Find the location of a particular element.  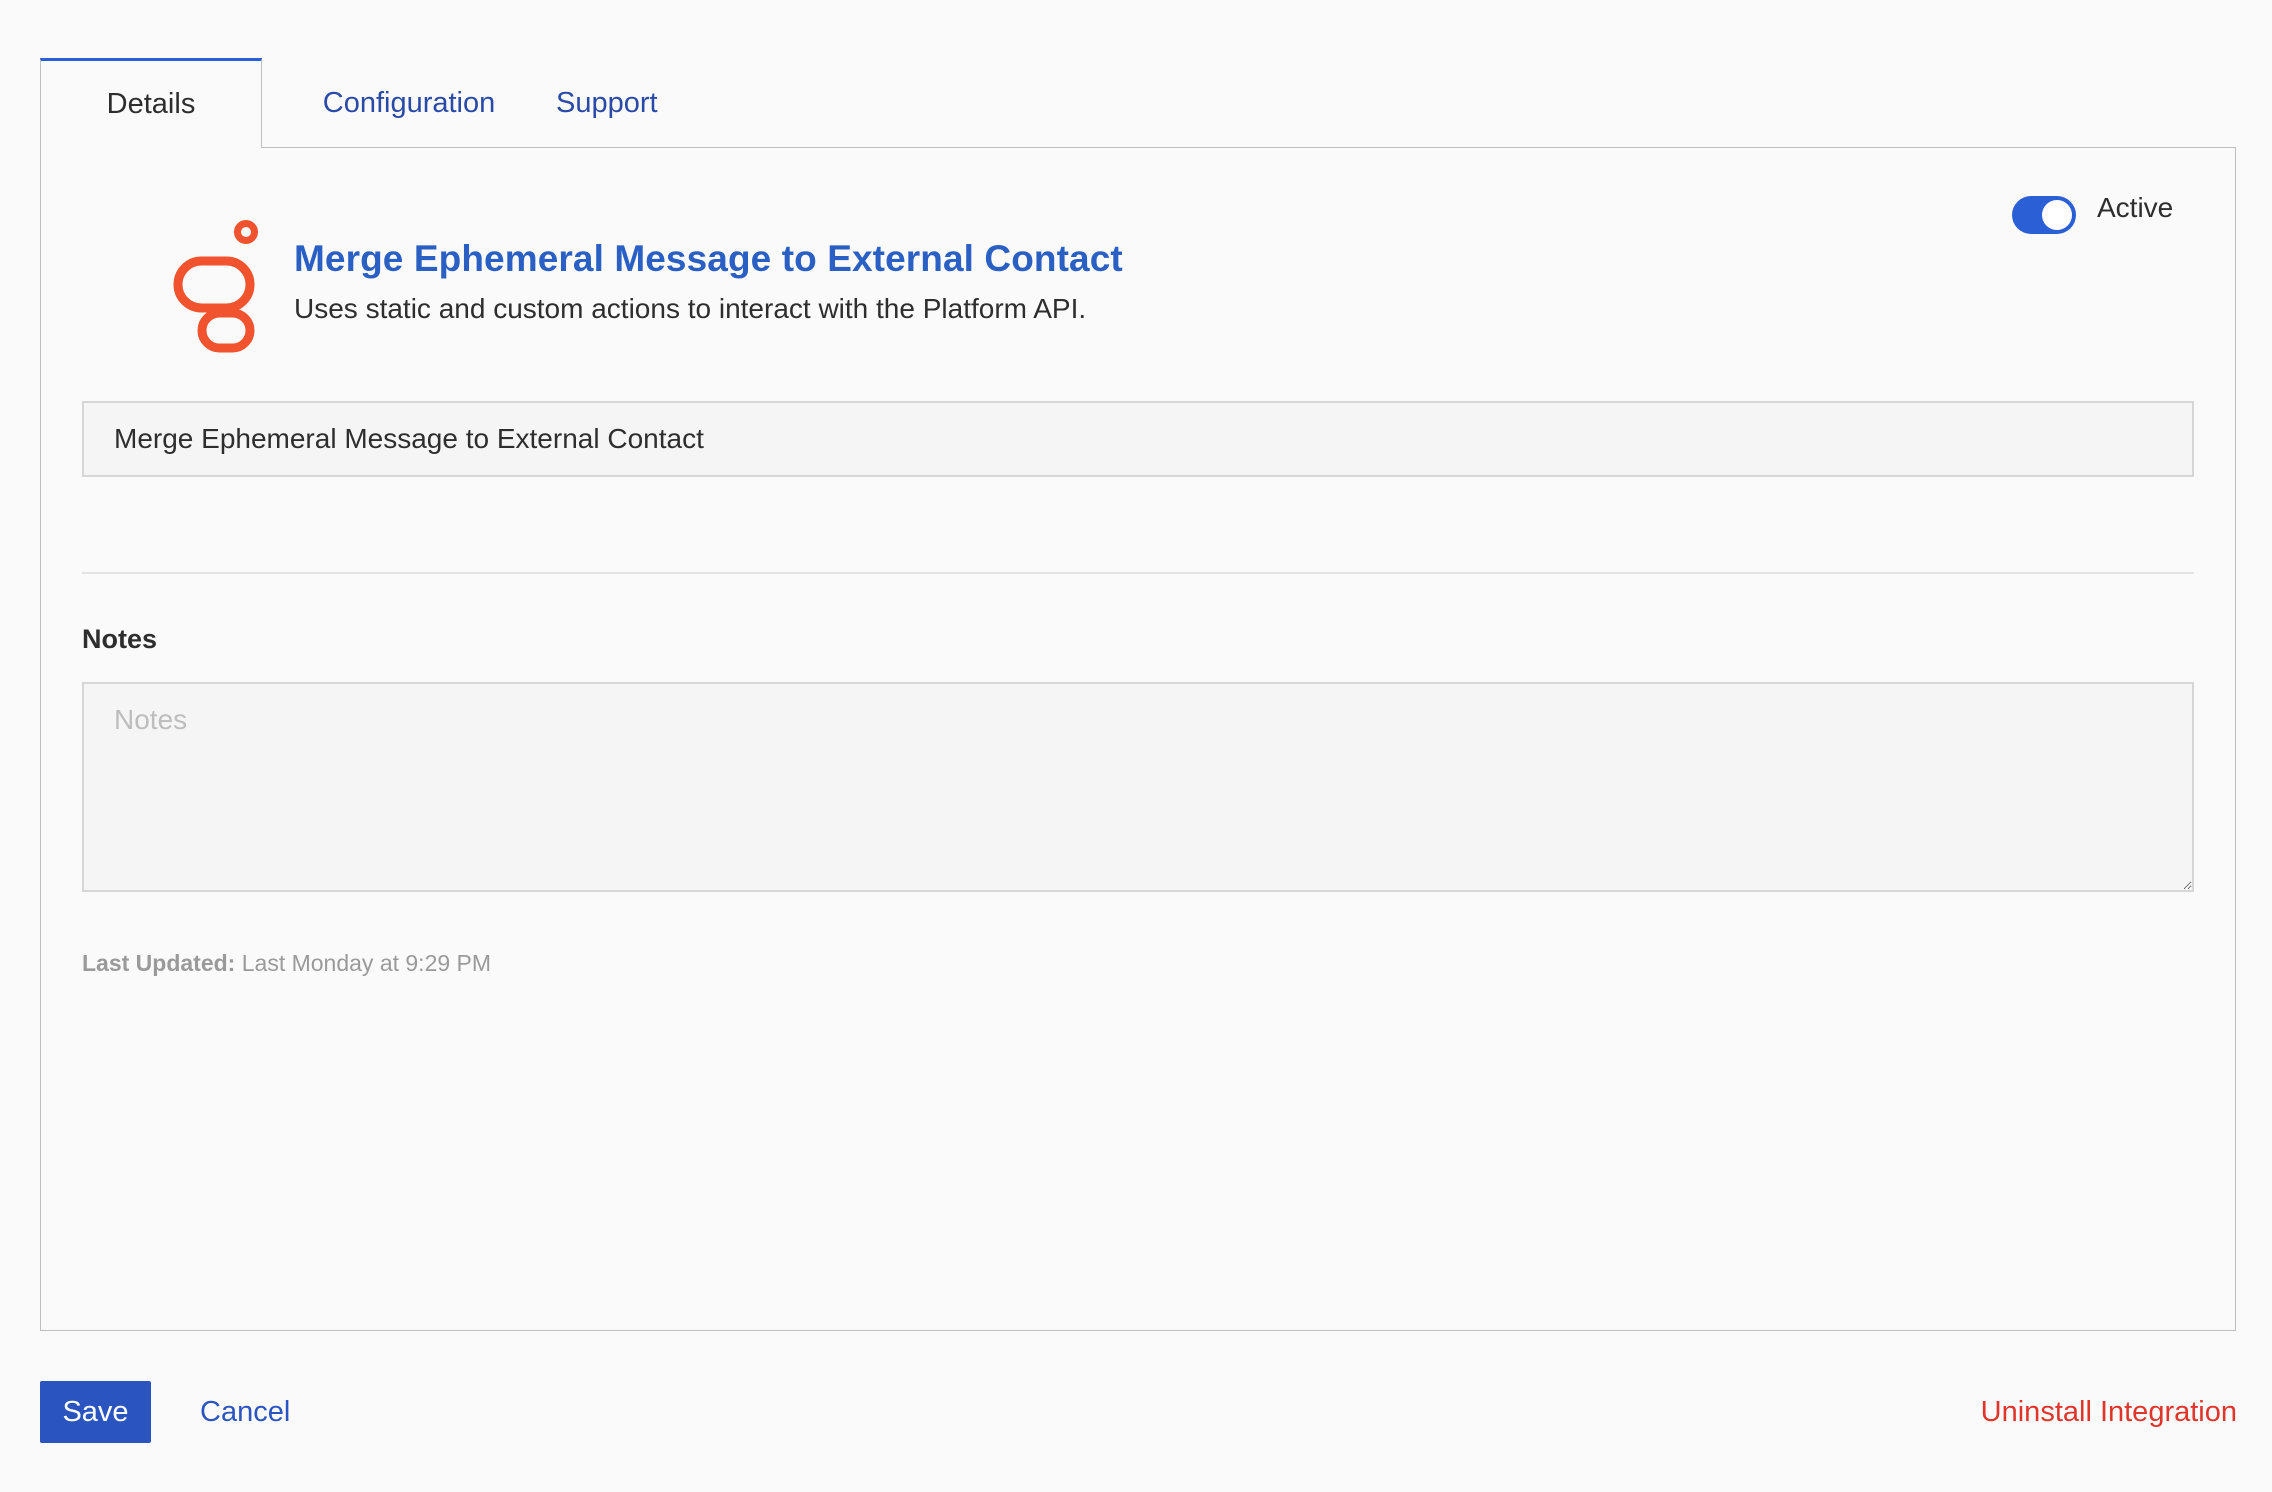

last-updated-value: Last Monday at 9:29 PM is located at coordinates (366, 963).